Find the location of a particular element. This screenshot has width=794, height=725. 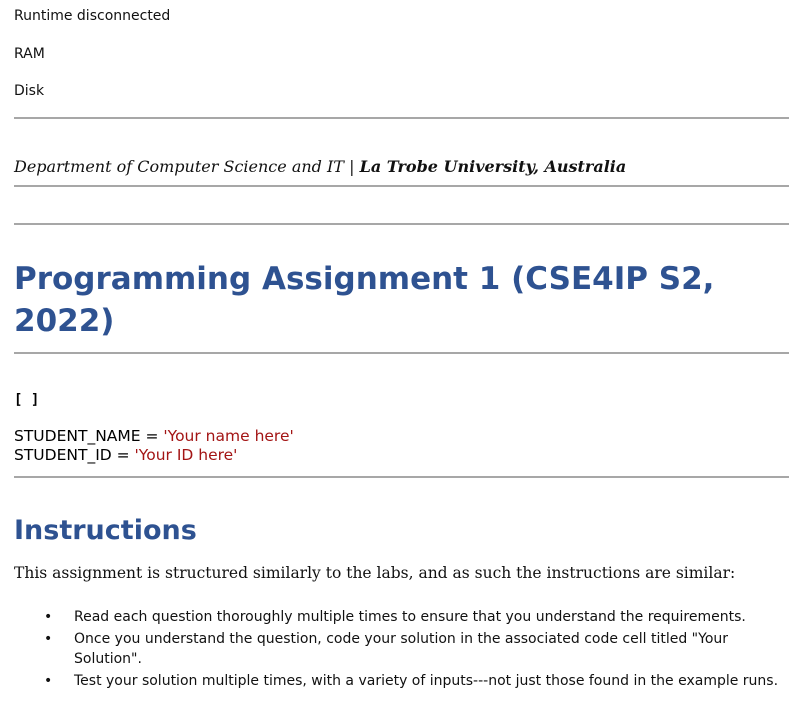

code-var-student-name: STUDENT_NAME = is located at coordinates (89, 436).